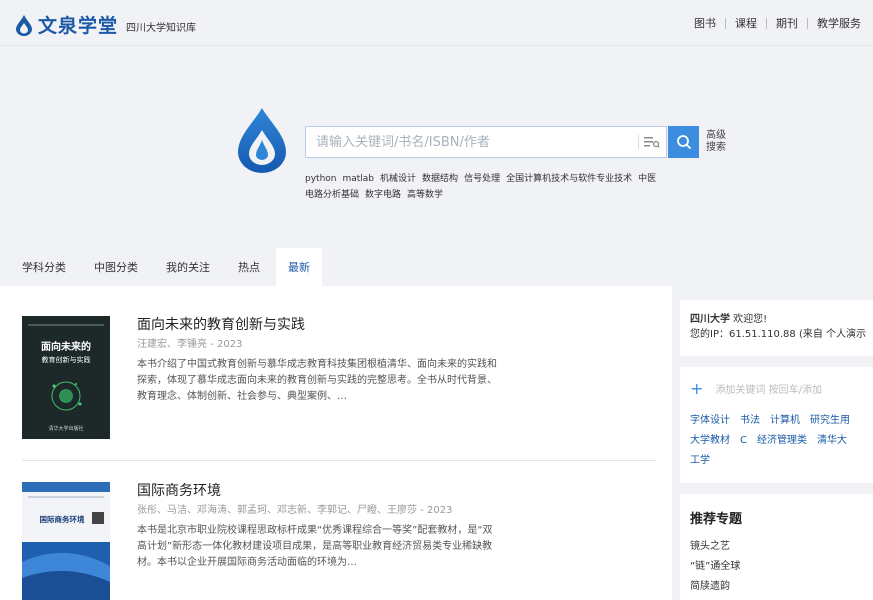 This screenshot has width=873, height=600. Describe the element at coordinates (358, 179) in the screenshot. I see `hot-word: matlab` at that location.